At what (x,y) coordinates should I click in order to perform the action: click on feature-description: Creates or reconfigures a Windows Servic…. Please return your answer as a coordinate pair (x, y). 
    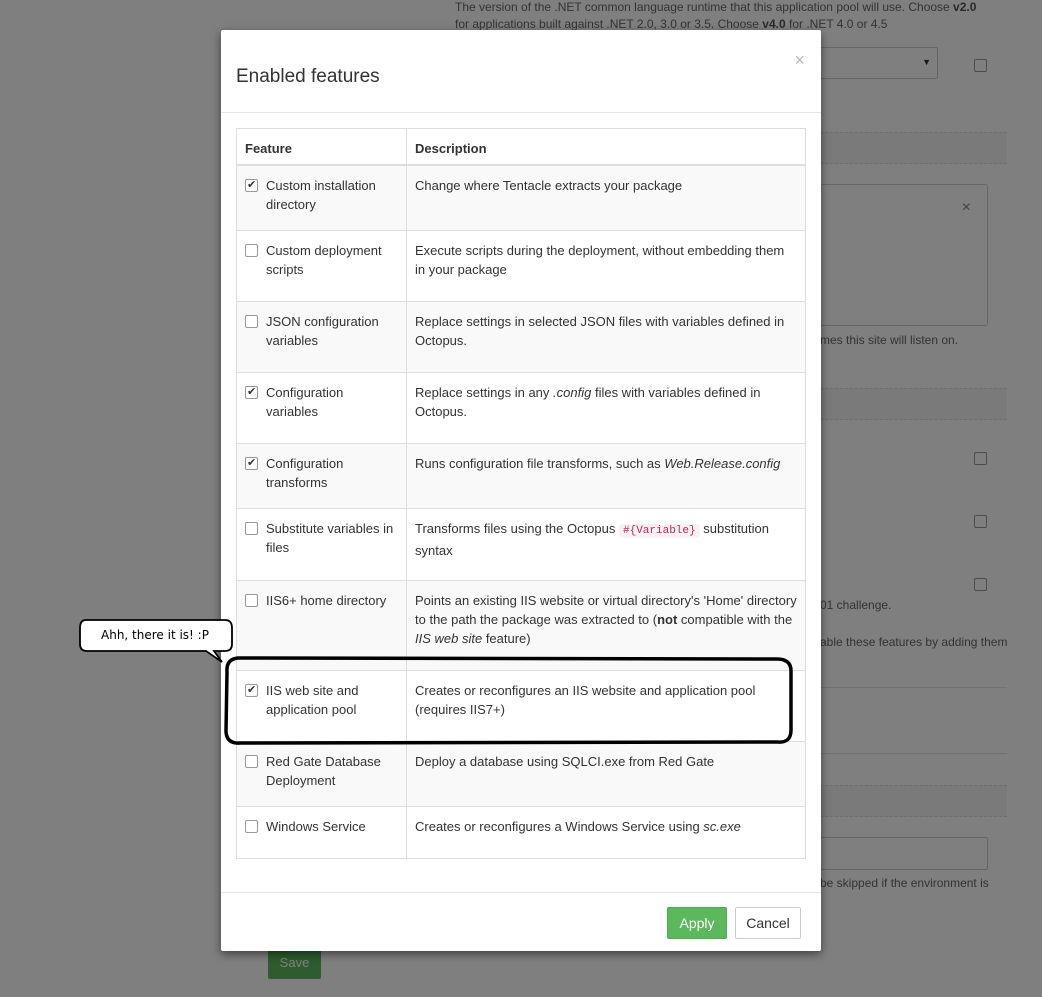
    Looking at the image, I should click on (606, 832).